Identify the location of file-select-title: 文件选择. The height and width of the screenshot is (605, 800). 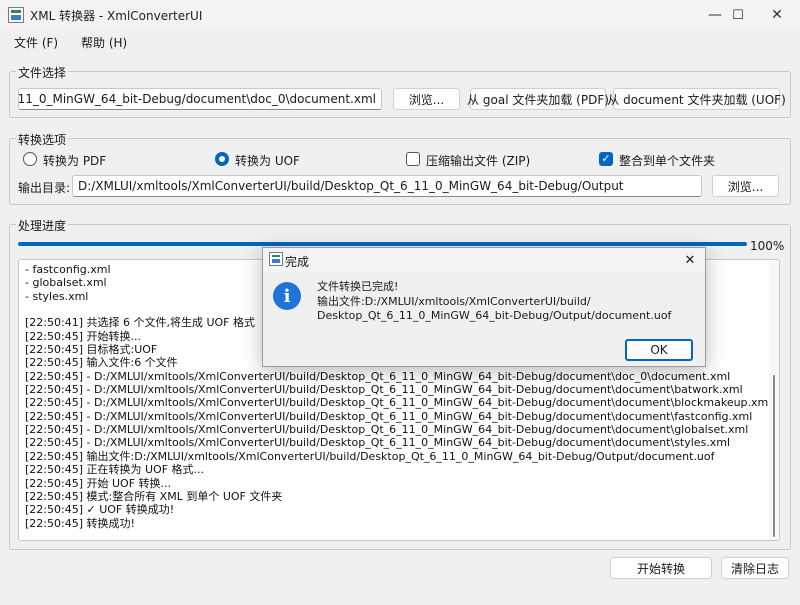
(42, 72).